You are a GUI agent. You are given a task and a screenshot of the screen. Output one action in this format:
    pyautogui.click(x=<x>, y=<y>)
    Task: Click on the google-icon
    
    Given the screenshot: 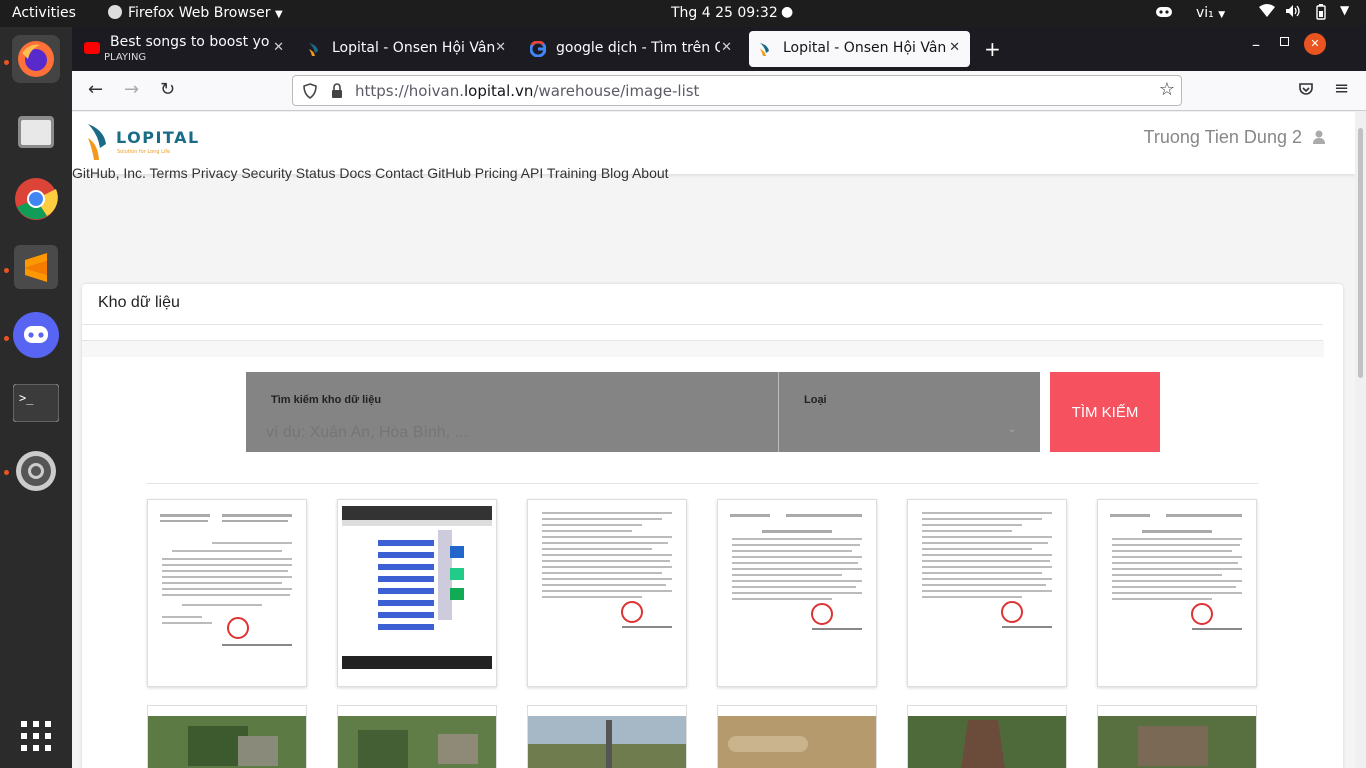 What is the action you would take?
    pyautogui.click(x=538, y=49)
    